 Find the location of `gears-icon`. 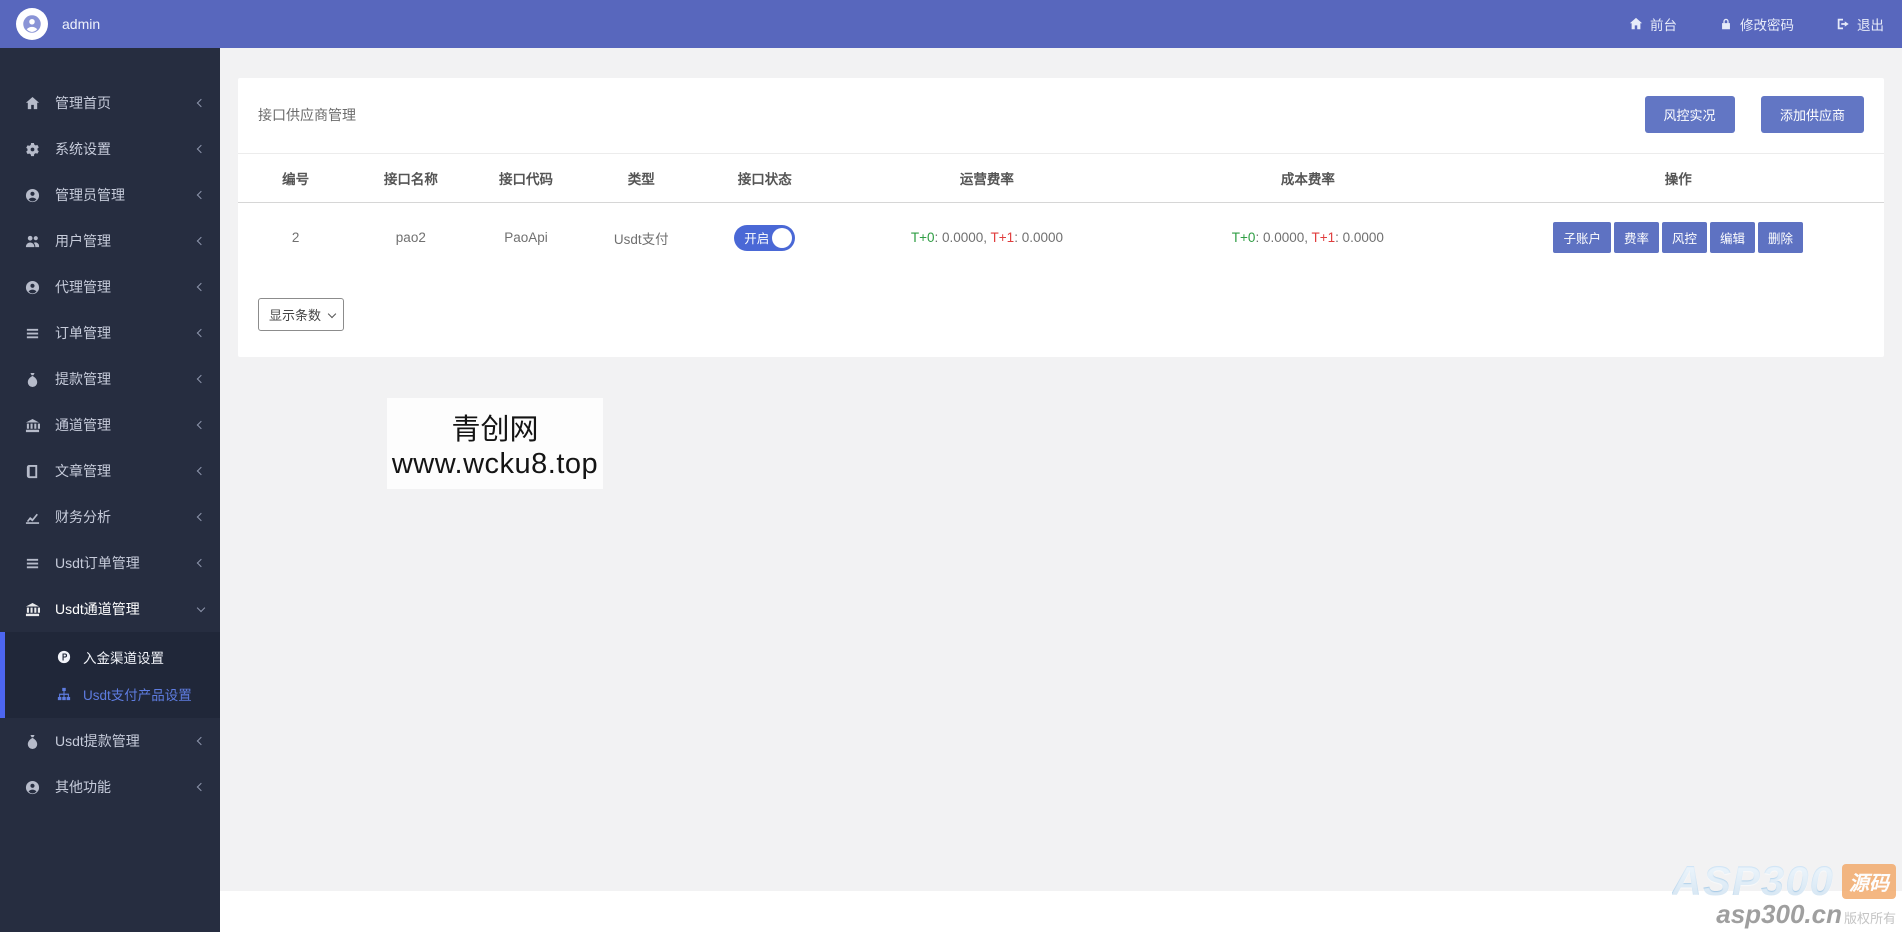

gears-icon is located at coordinates (32, 149).